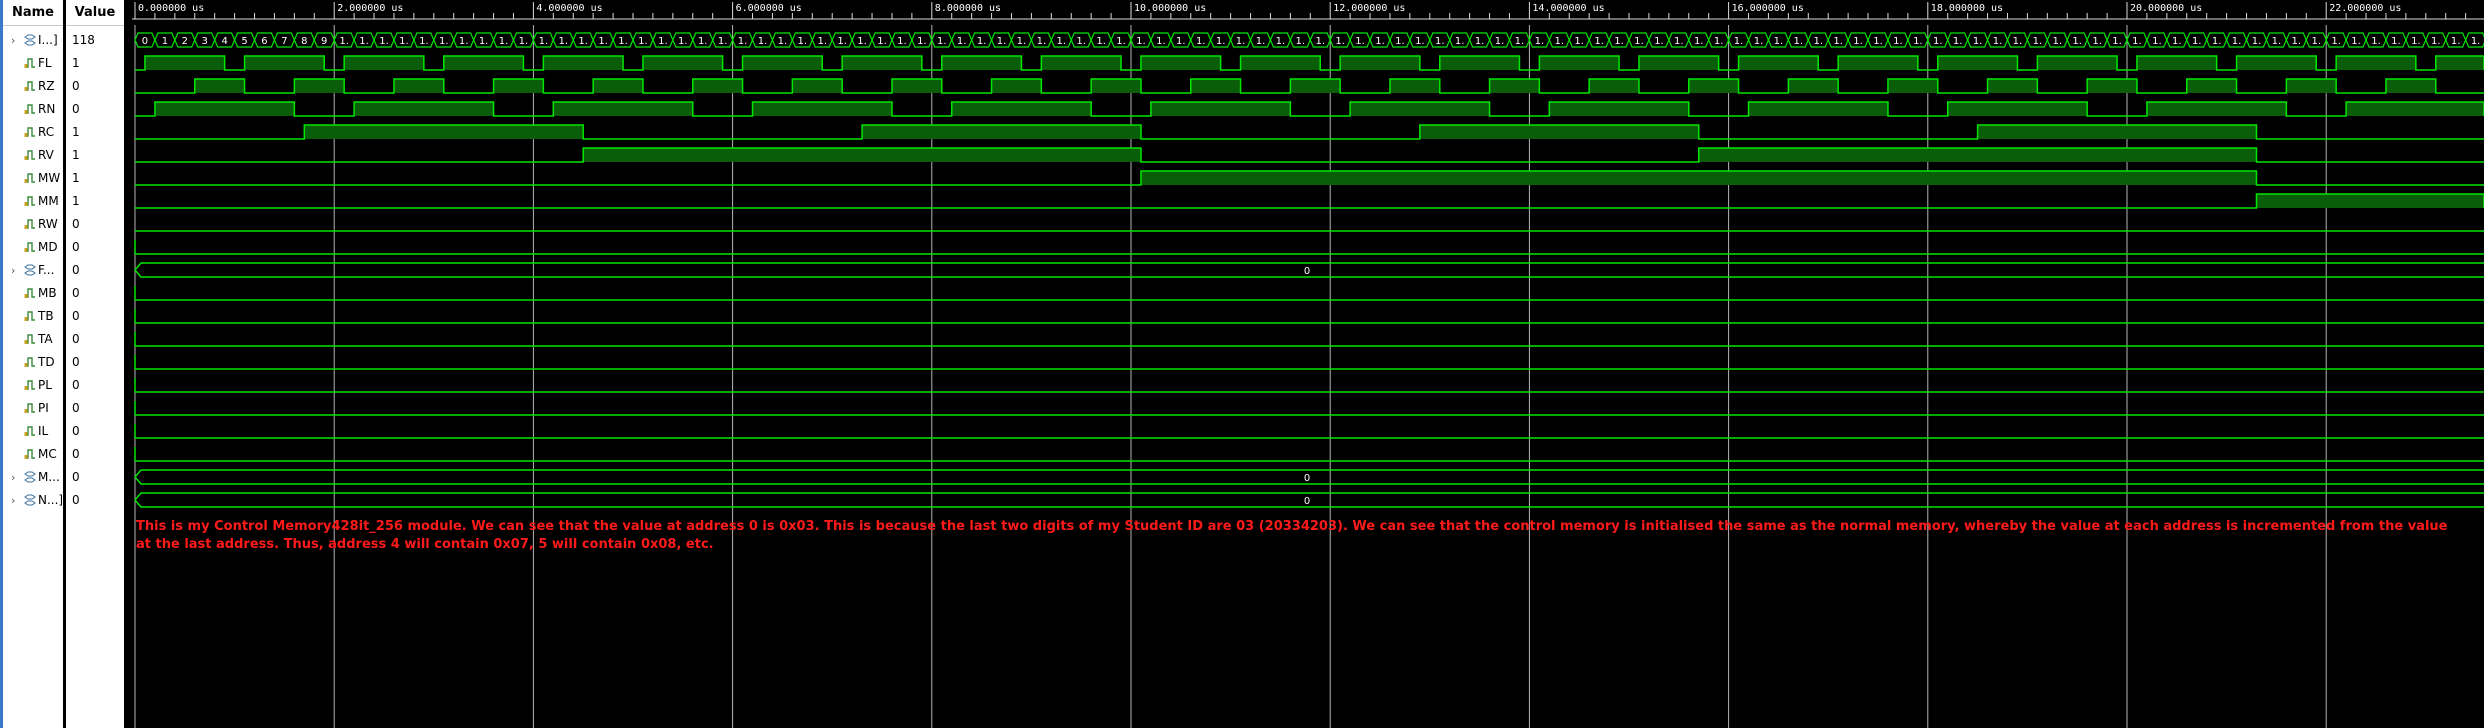  What do you see at coordinates (33, 431) in the screenshot?
I see `signal-row-18: IL` at bounding box center [33, 431].